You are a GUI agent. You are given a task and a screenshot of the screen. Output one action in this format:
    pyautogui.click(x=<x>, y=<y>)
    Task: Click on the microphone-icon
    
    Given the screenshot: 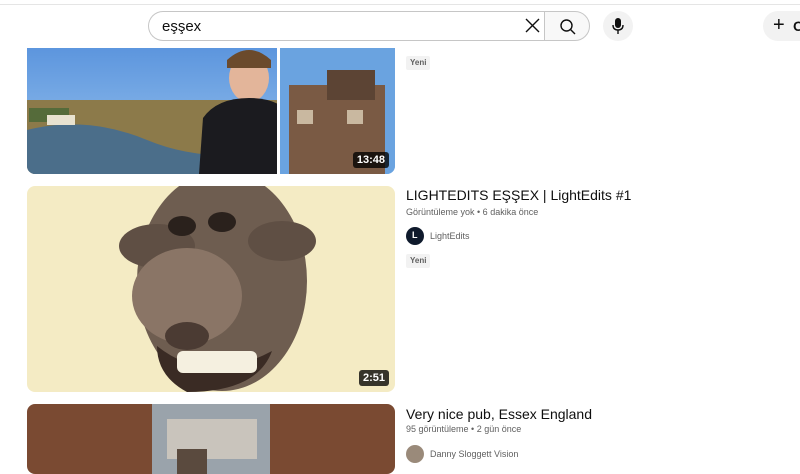 What is the action you would take?
    pyautogui.click(x=618, y=26)
    